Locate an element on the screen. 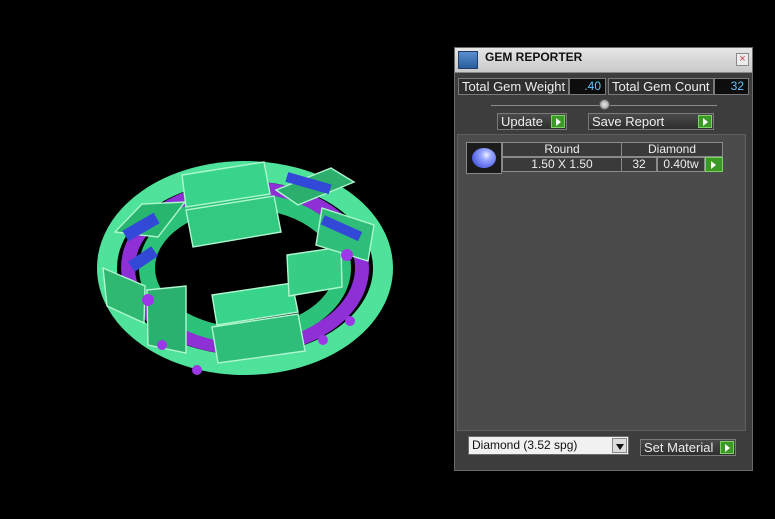  set-material-button-label: Set Material is located at coordinates (679, 447).